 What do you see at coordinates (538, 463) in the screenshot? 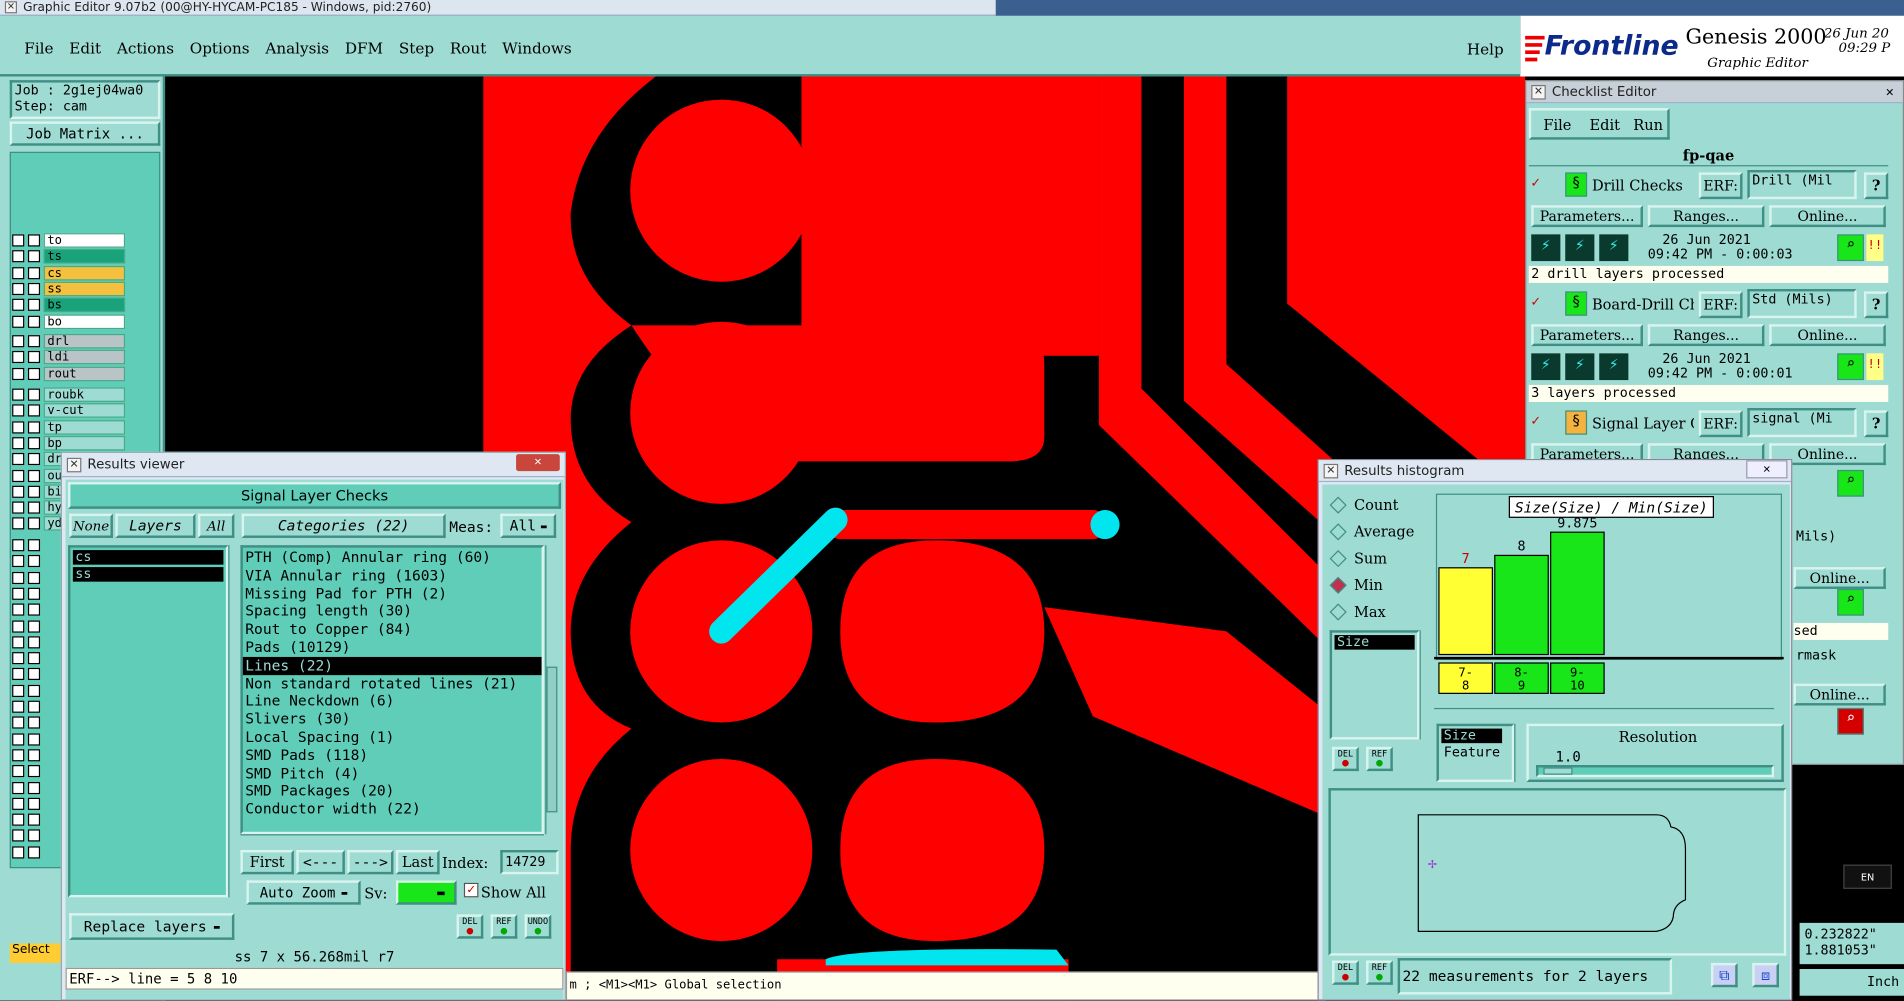
I see `close-icon: ✕` at bounding box center [538, 463].